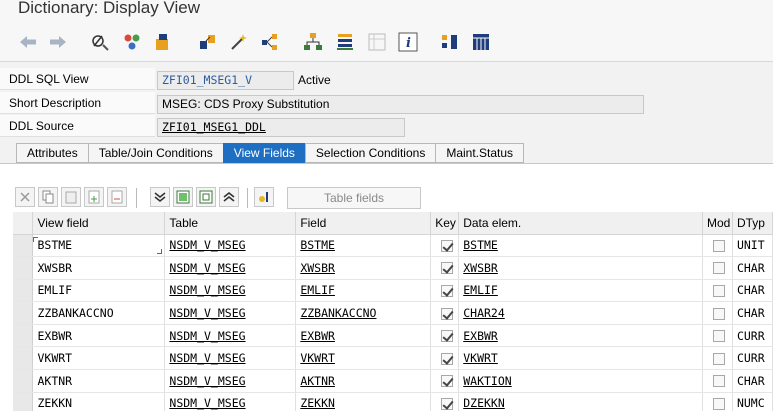  Describe the element at coordinates (28, 42) in the screenshot. I see `back-icon` at that location.